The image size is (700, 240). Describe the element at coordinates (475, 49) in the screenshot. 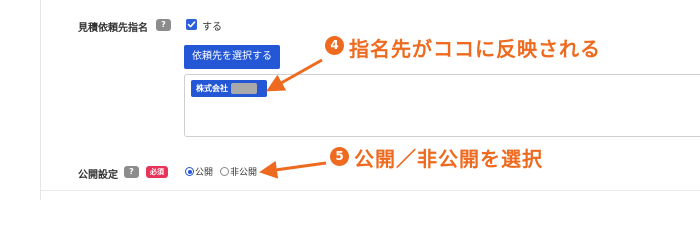

I see `callout-4-text: 指名先がココに反映される` at that location.